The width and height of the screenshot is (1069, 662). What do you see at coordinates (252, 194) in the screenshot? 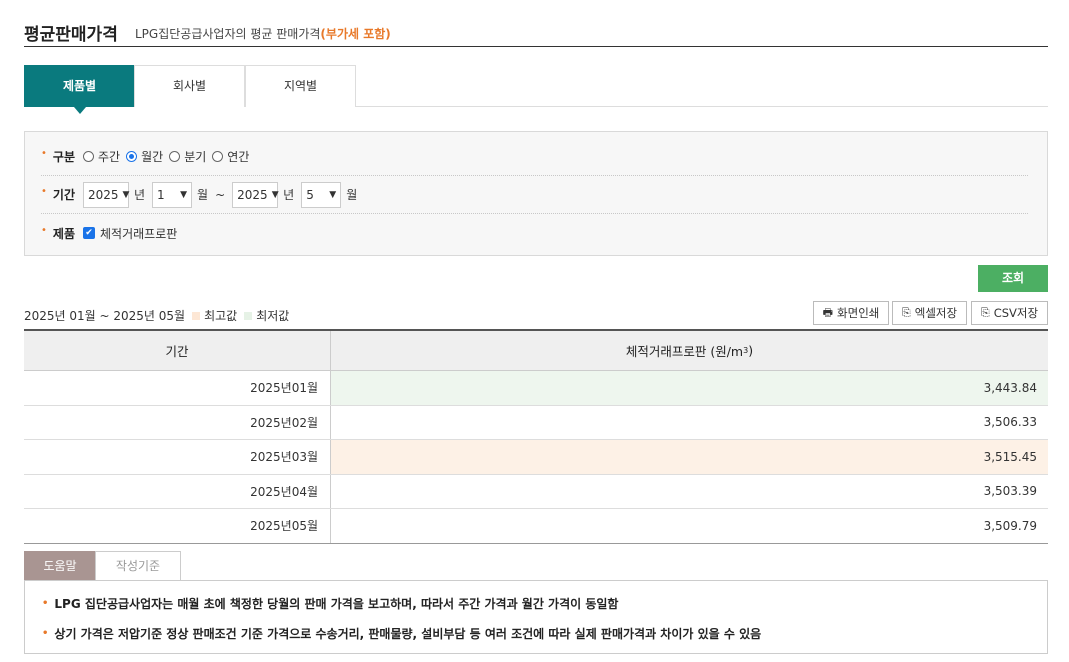
I see `to-year-value: 2025` at bounding box center [252, 194].